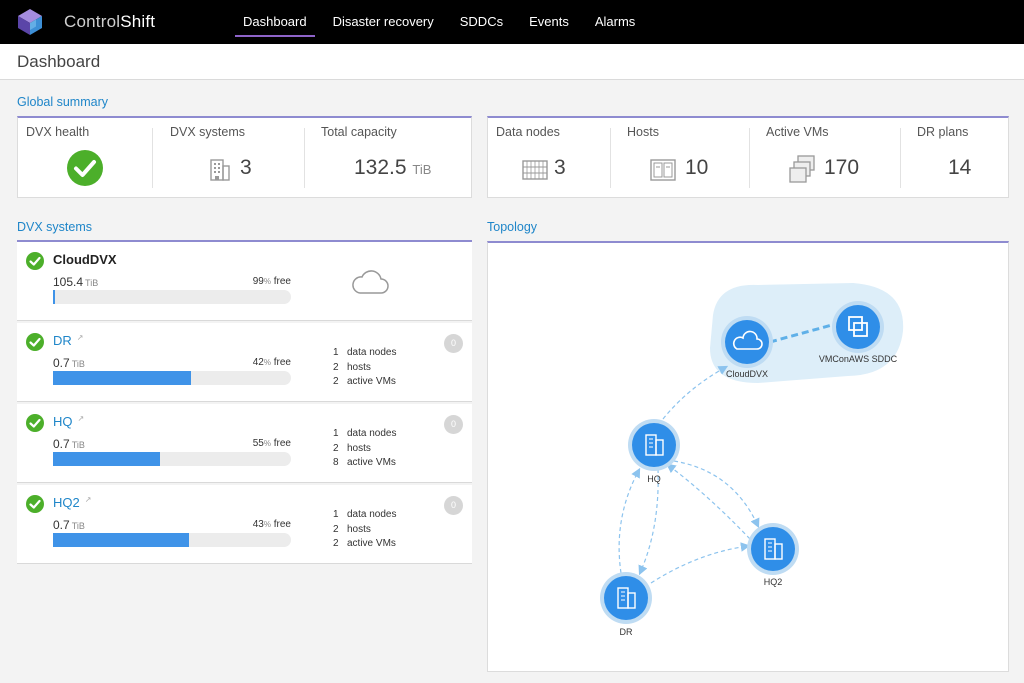  Describe the element at coordinates (959, 158) in the screenshot. I see `dr-plans-cell: DR plans 14` at that location.